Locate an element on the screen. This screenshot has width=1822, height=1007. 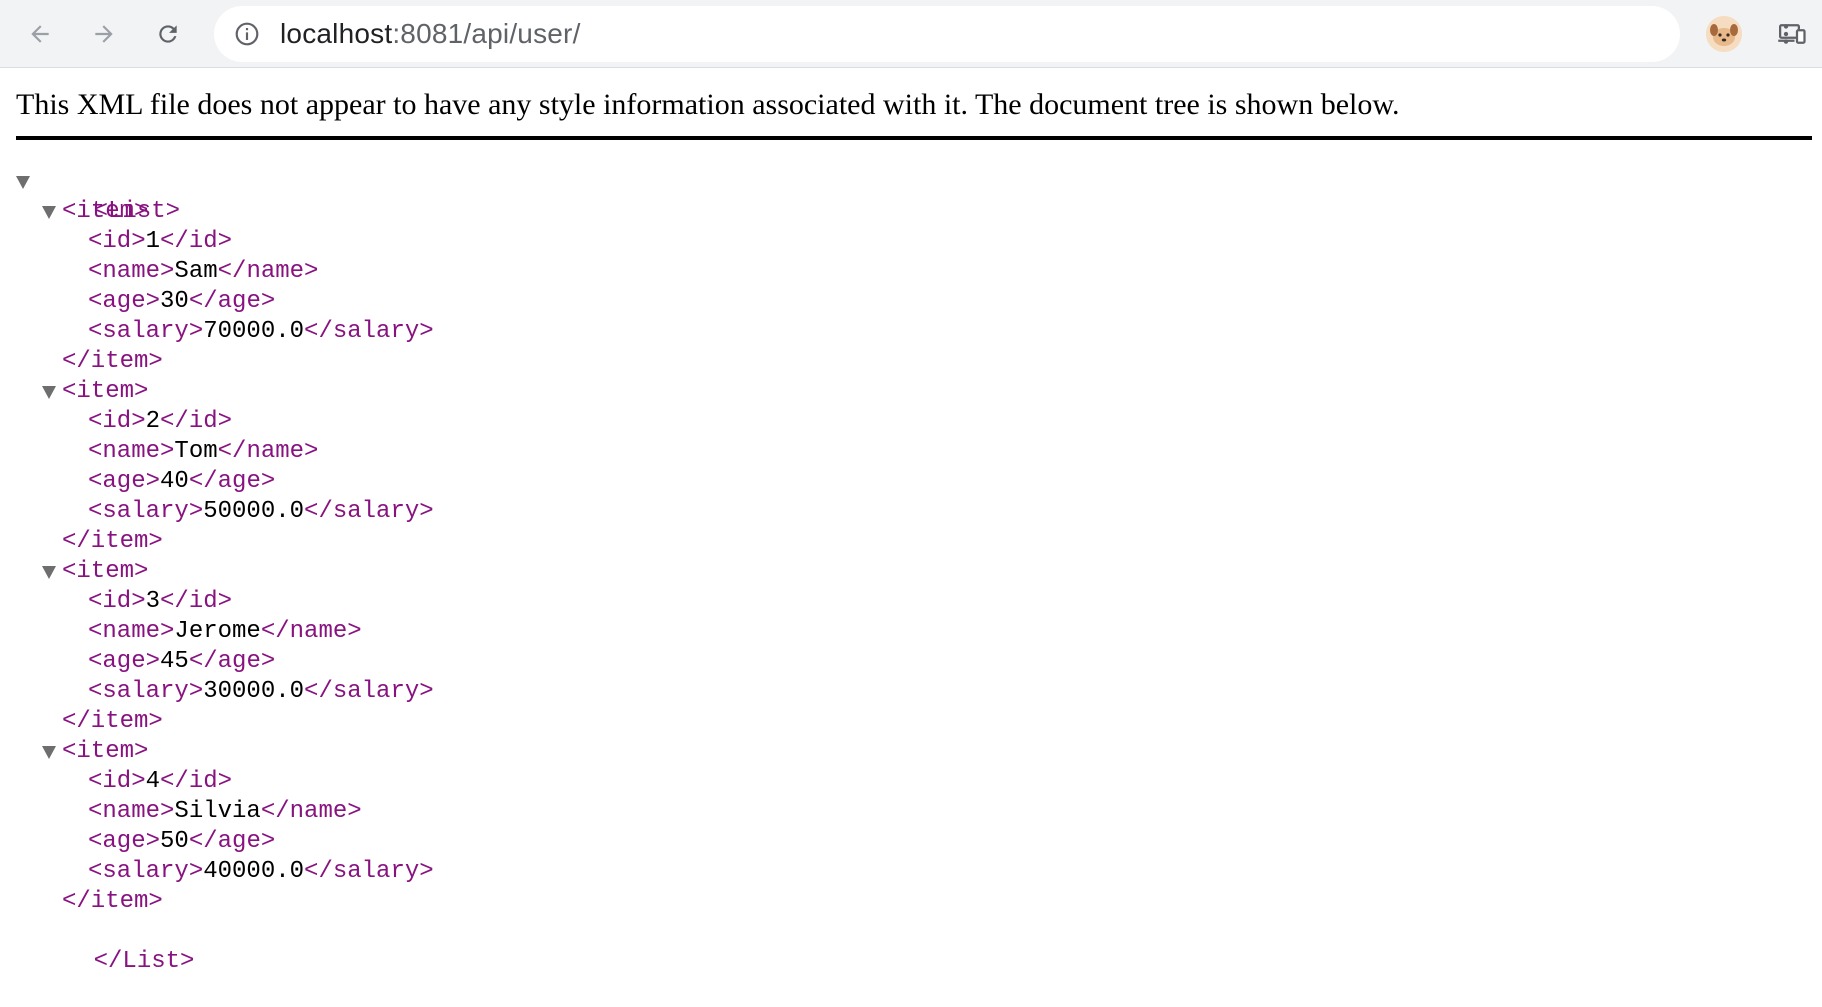
id-value: 4 is located at coordinates (153, 781).